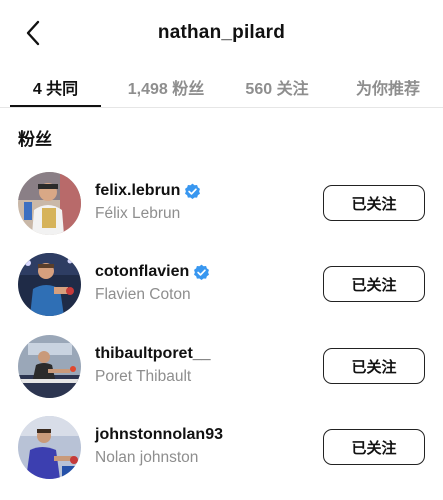 Image resolution: width=443 pixels, height=500 pixels. I want to click on list-item: felix.lebrun Félix Lebrun 已关注, so click(221, 205).